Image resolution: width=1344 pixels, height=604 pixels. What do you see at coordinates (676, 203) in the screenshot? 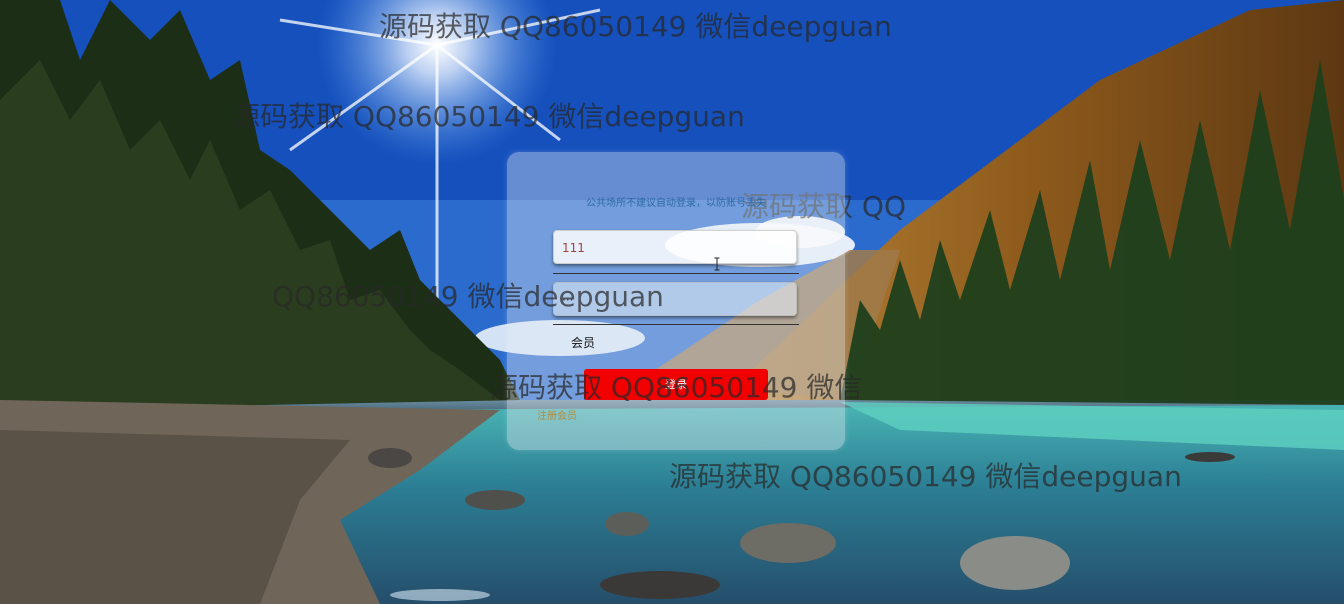
I see `notice-text: 公共场所不建议自动登录，以防账号丢失` at bounding box center [676, 203].